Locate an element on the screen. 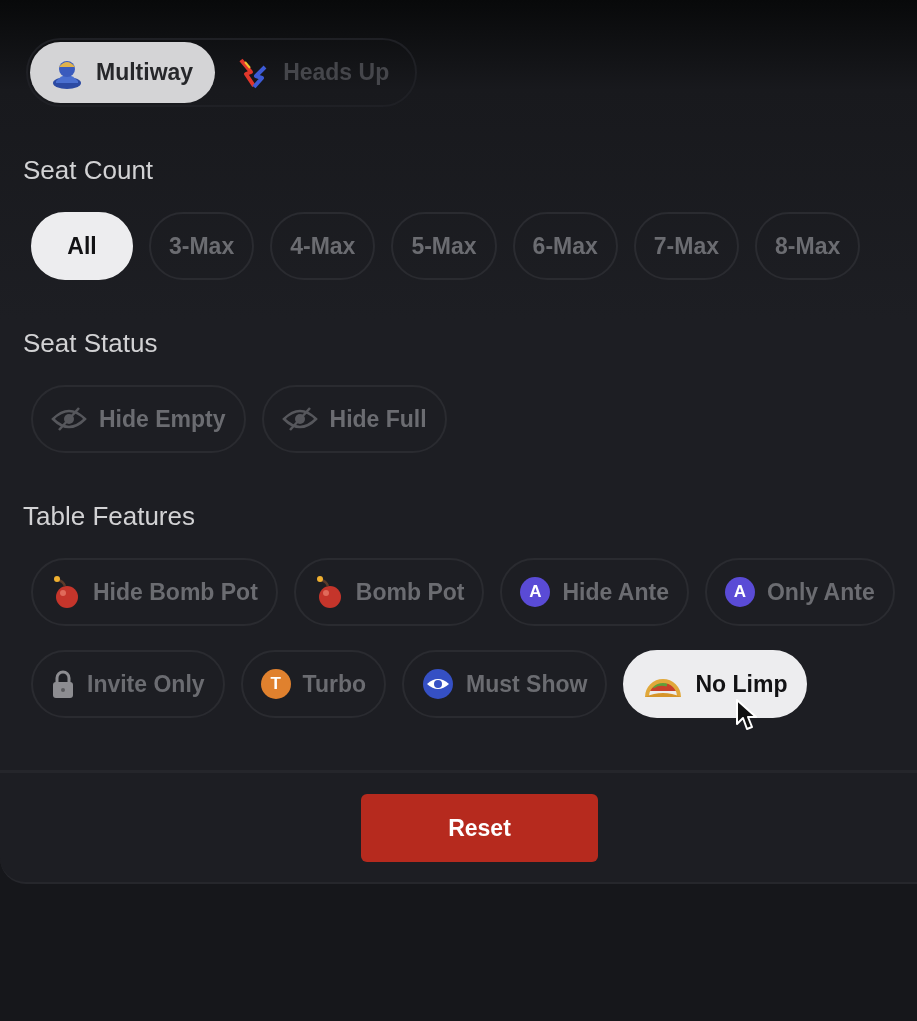 The height and width of the screenshot is (1021, 917). reset-button: Reset is located at coordinates (479, 828).